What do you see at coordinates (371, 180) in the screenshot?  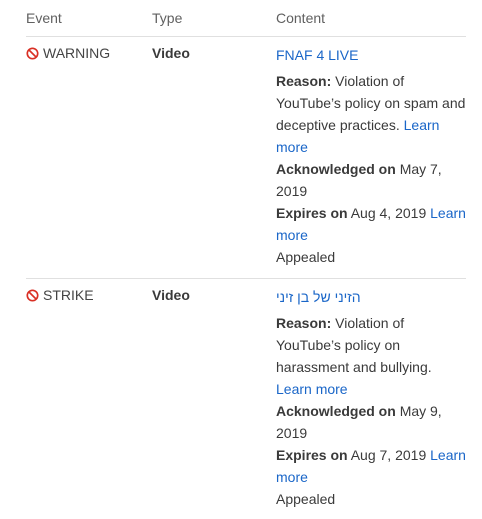 I see `acknowledged-paragraph: Acknowledged on May 7, 2019` at bounding box center [371, 180].